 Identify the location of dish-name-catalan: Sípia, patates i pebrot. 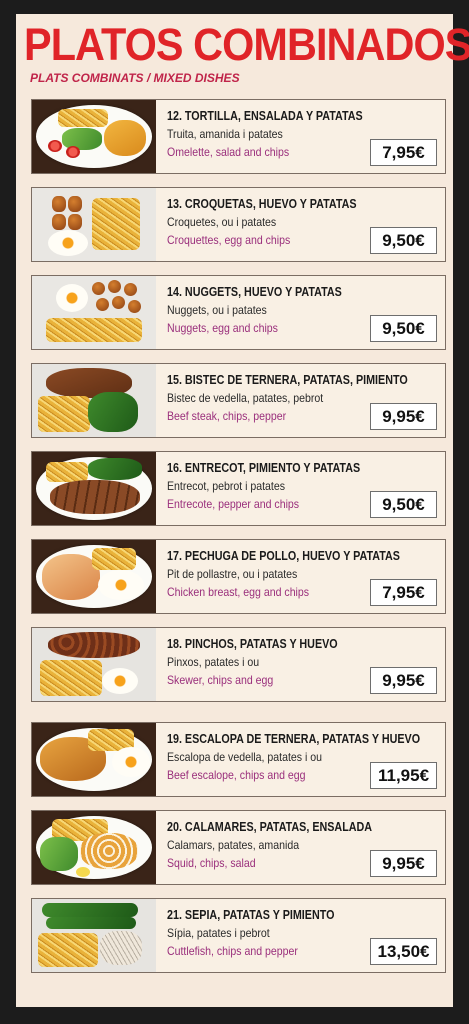
(218, 933).